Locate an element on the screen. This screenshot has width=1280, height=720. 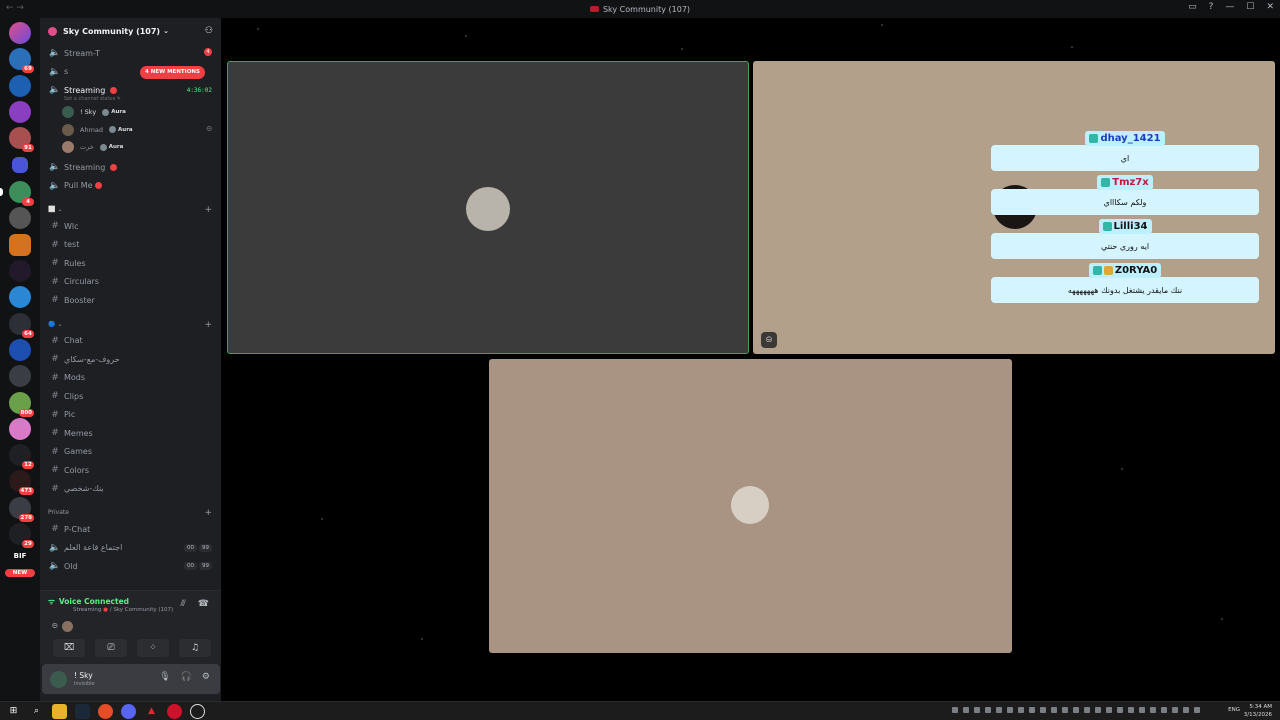
system-tray is located at coordinates (1076, 710).